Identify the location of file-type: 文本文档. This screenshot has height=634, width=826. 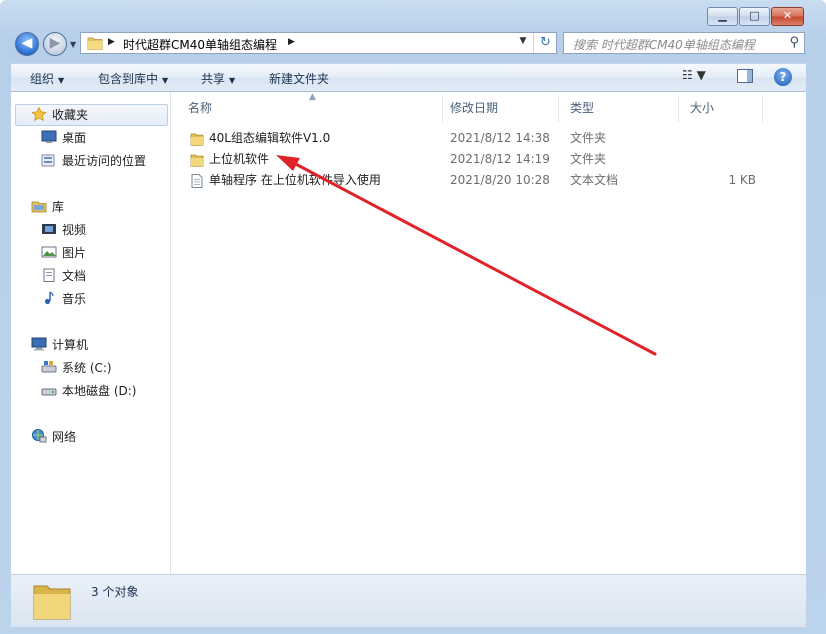
(594, 180).